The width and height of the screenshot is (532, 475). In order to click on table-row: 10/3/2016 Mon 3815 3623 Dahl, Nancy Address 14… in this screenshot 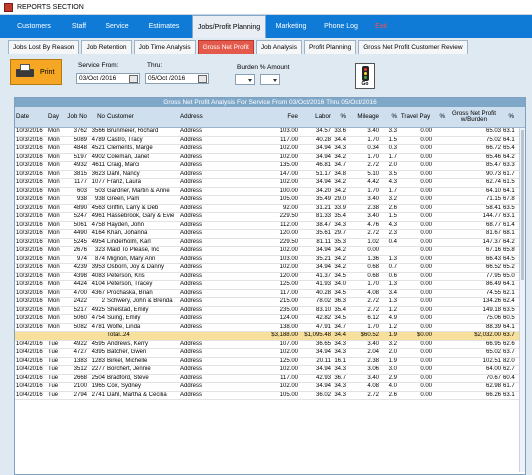, I will do `click(270, 174)`.